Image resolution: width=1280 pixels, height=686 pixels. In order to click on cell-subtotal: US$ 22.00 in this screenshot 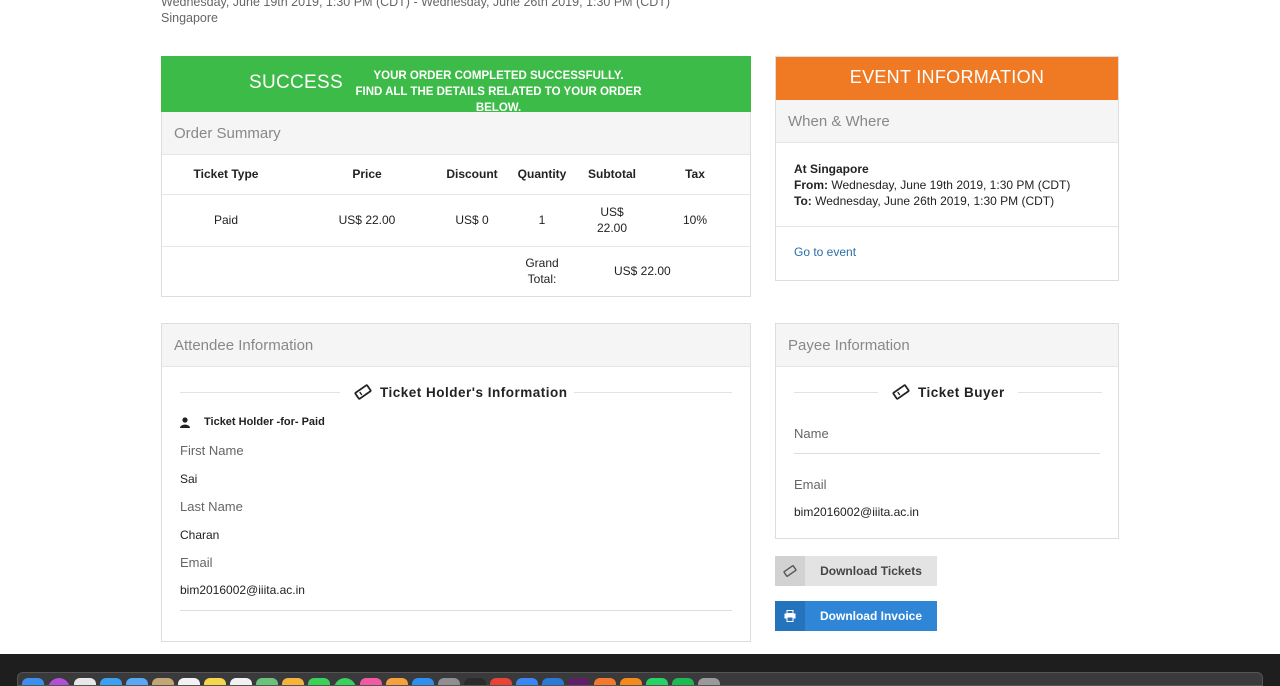, I will do `click(612, 220)`.